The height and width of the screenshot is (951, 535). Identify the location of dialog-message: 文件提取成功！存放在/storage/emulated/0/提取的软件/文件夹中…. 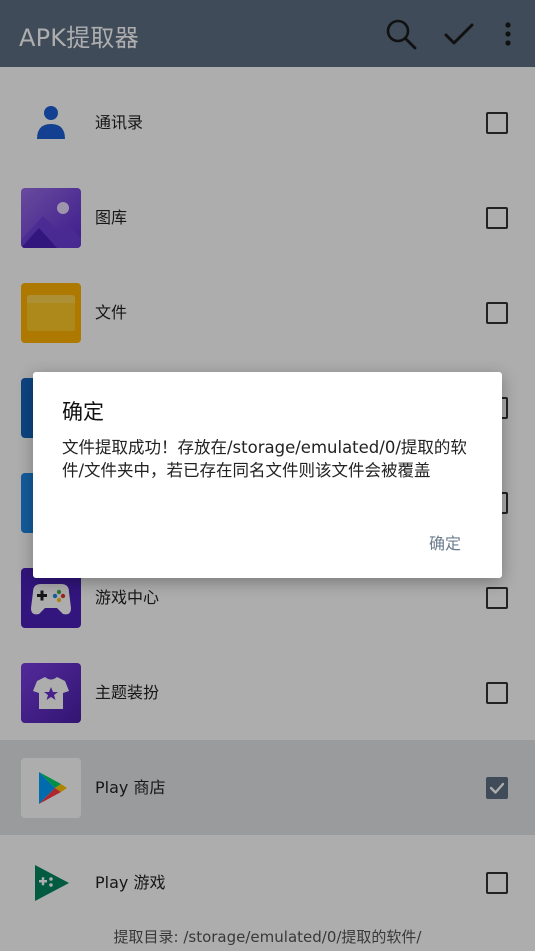
(264, 459).